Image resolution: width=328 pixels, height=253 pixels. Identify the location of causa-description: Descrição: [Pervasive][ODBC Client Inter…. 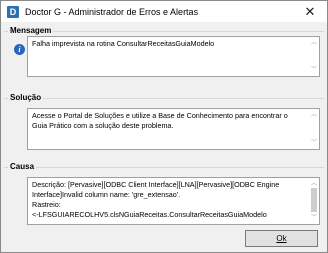
(156, 189).